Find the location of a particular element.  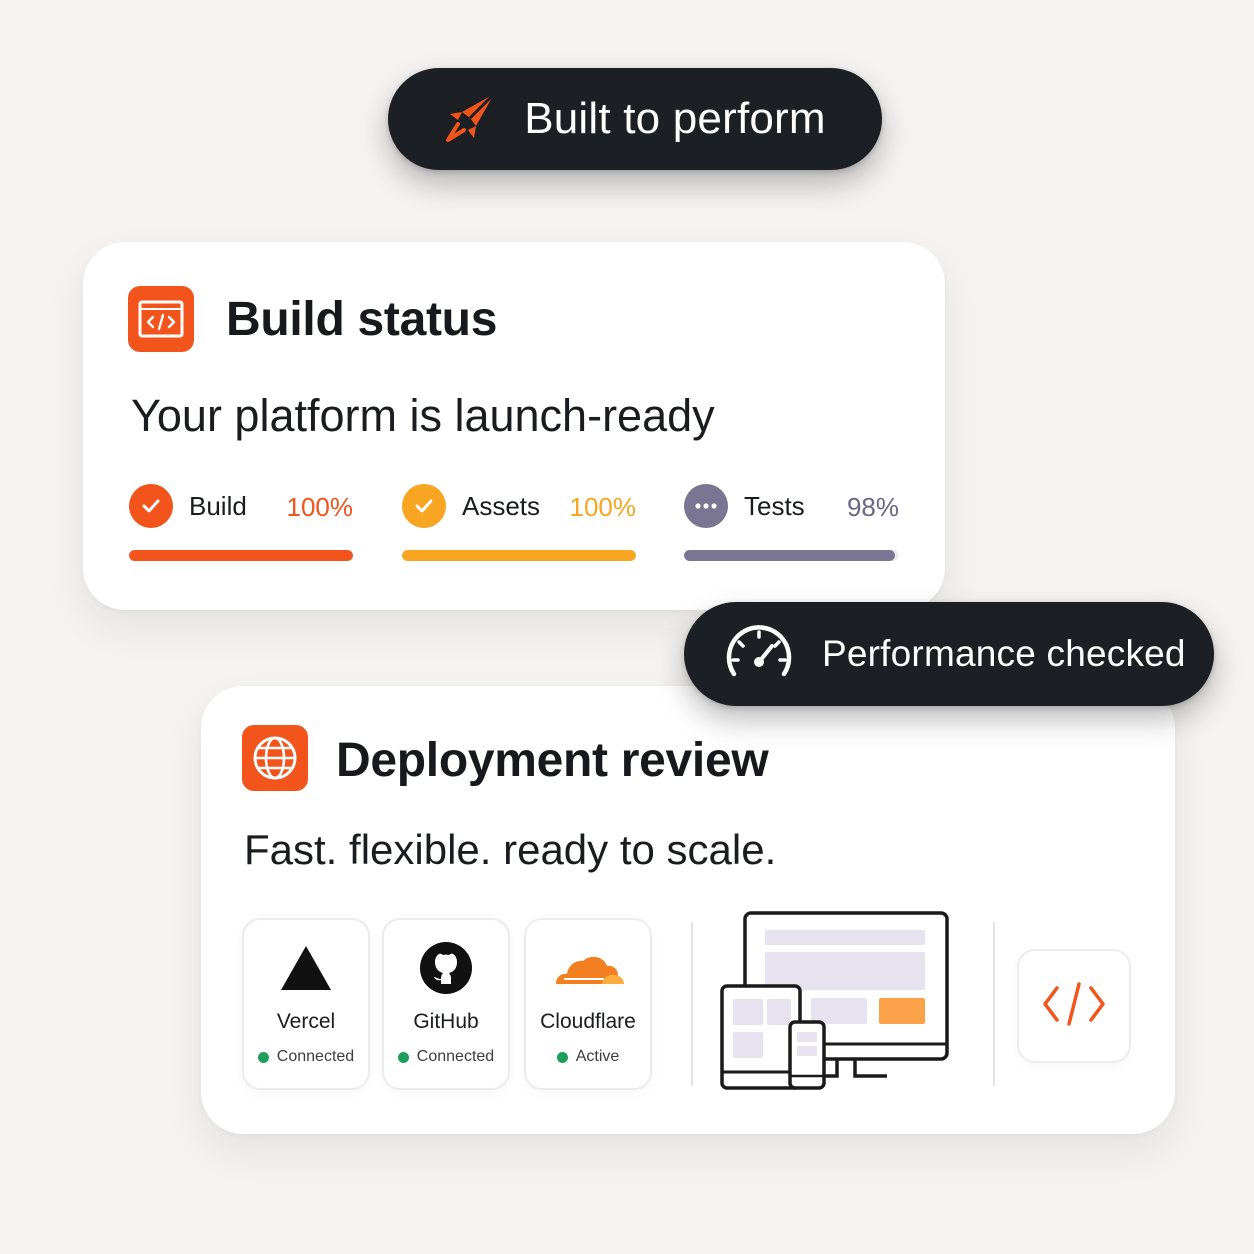

metric-tests: Tests 98% is located at coordinates (791, 522).